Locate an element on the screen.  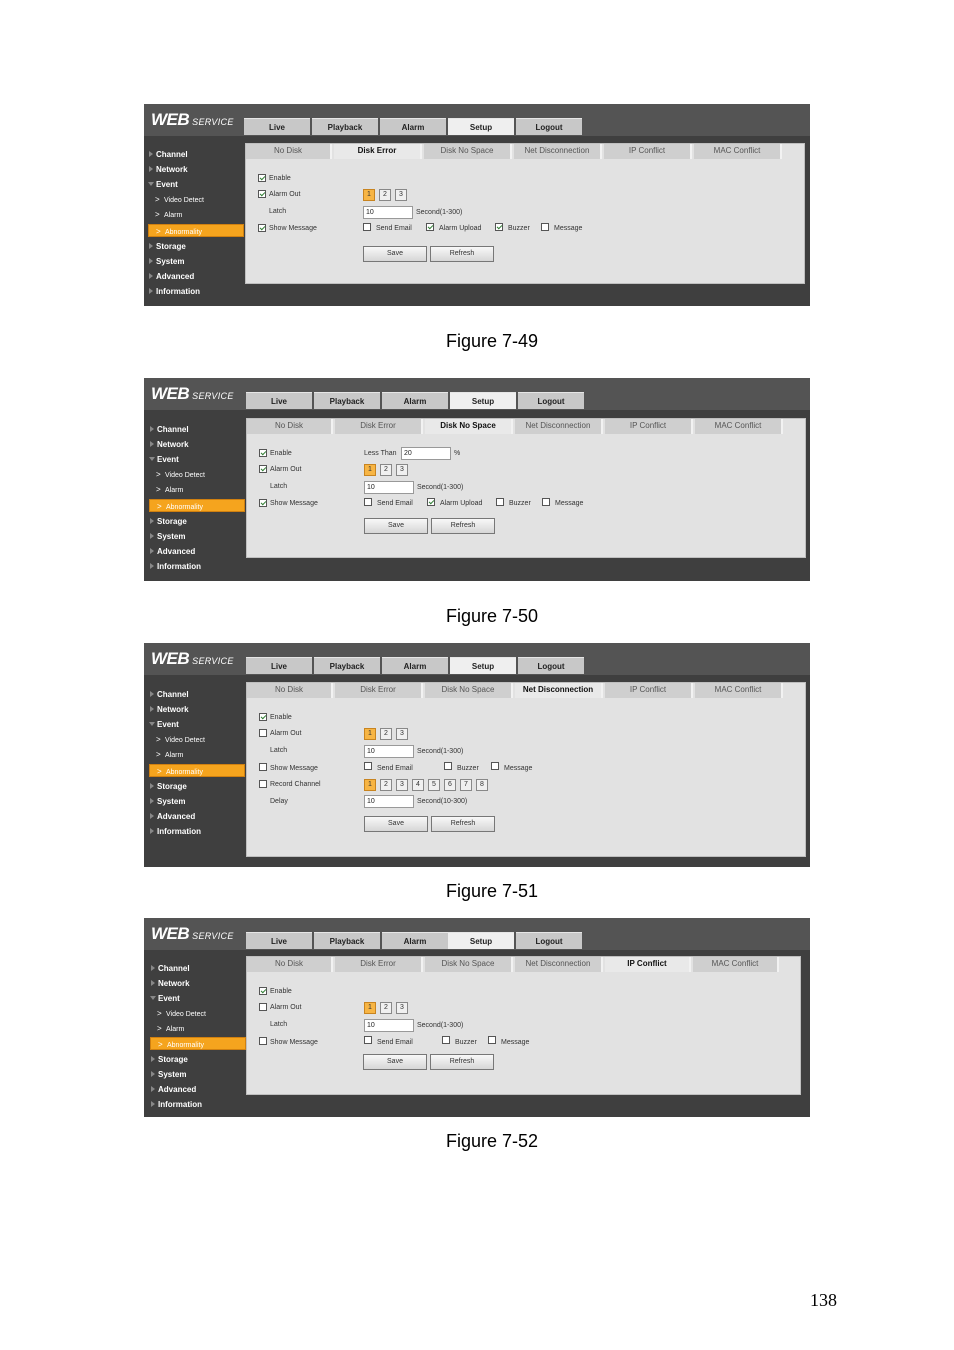
record-channel-4: 4 is located at coordinates (418, 785).